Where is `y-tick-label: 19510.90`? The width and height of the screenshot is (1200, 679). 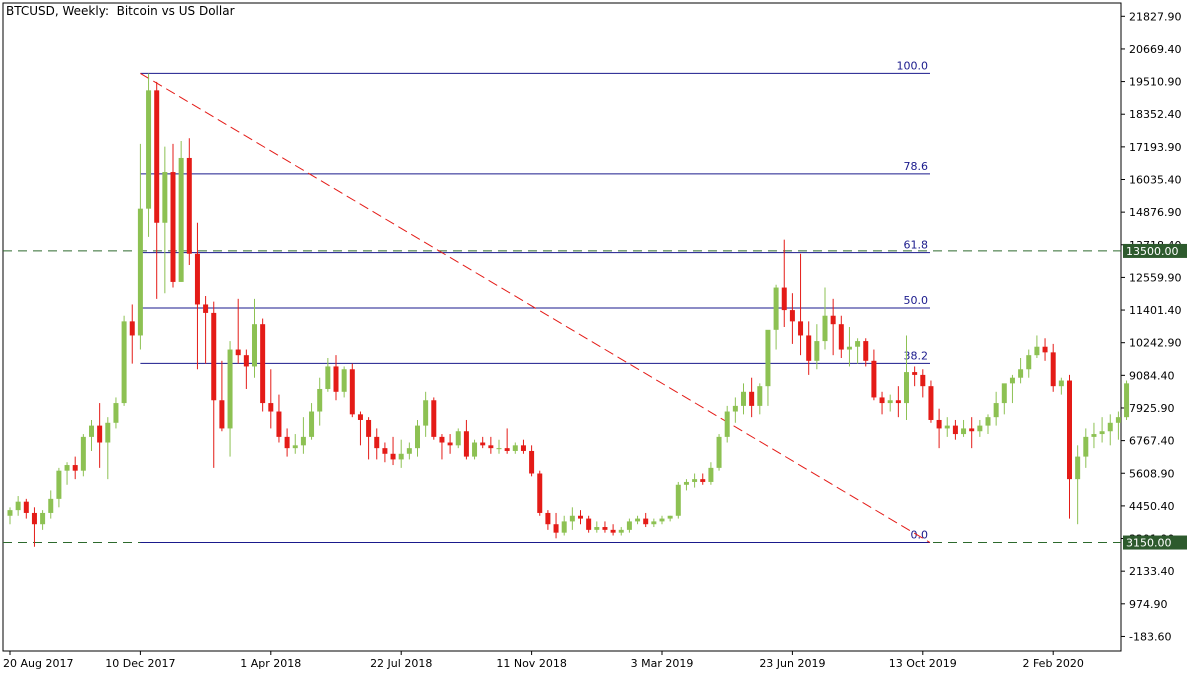 y-tick-label: 19510.90 is located at coordinates (1155, 82).